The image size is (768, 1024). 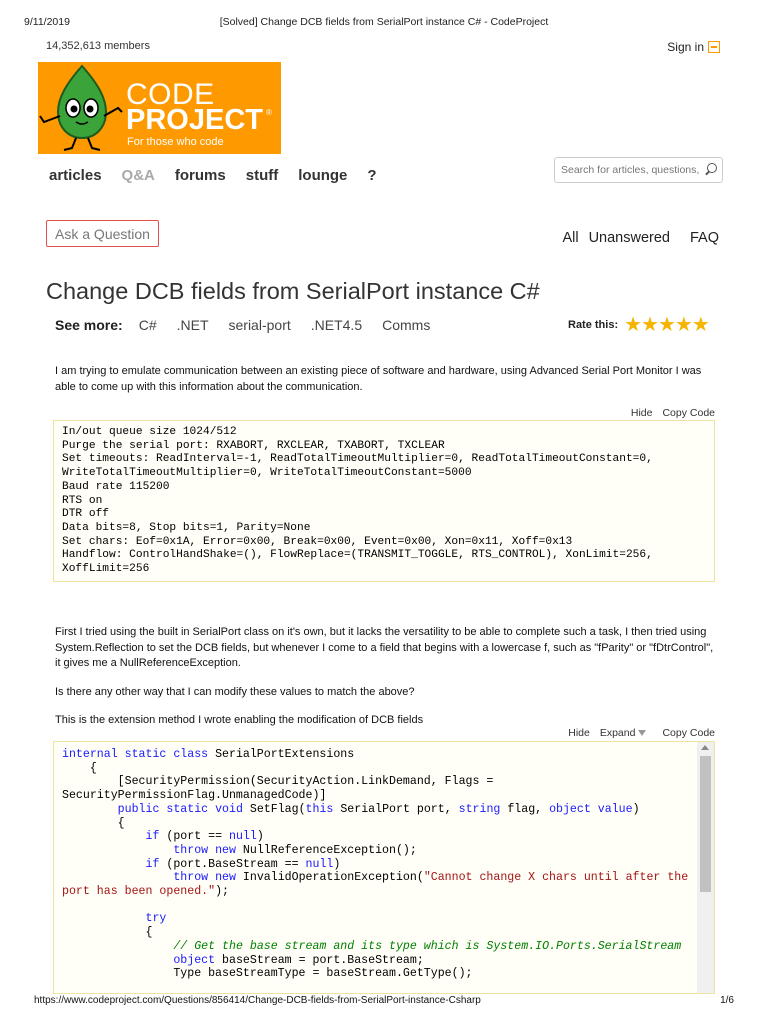 What do you see at coordinates (384, 892) in the screenshot?
I see `code-2-line: port has been opened.");` at bounding box center [384, 892].